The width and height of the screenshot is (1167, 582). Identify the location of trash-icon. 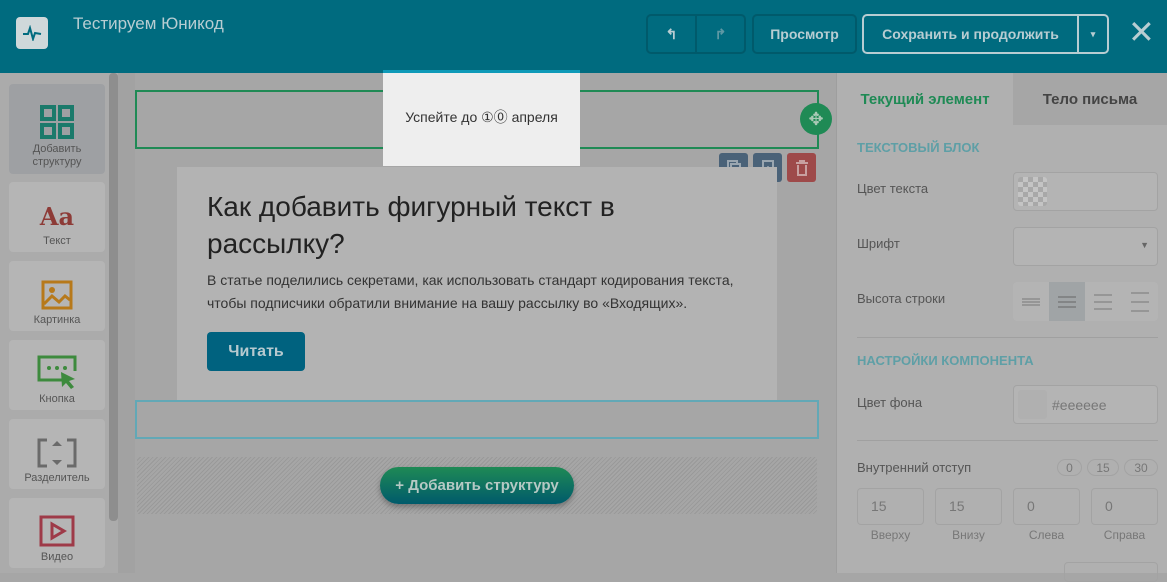
(801, 167).